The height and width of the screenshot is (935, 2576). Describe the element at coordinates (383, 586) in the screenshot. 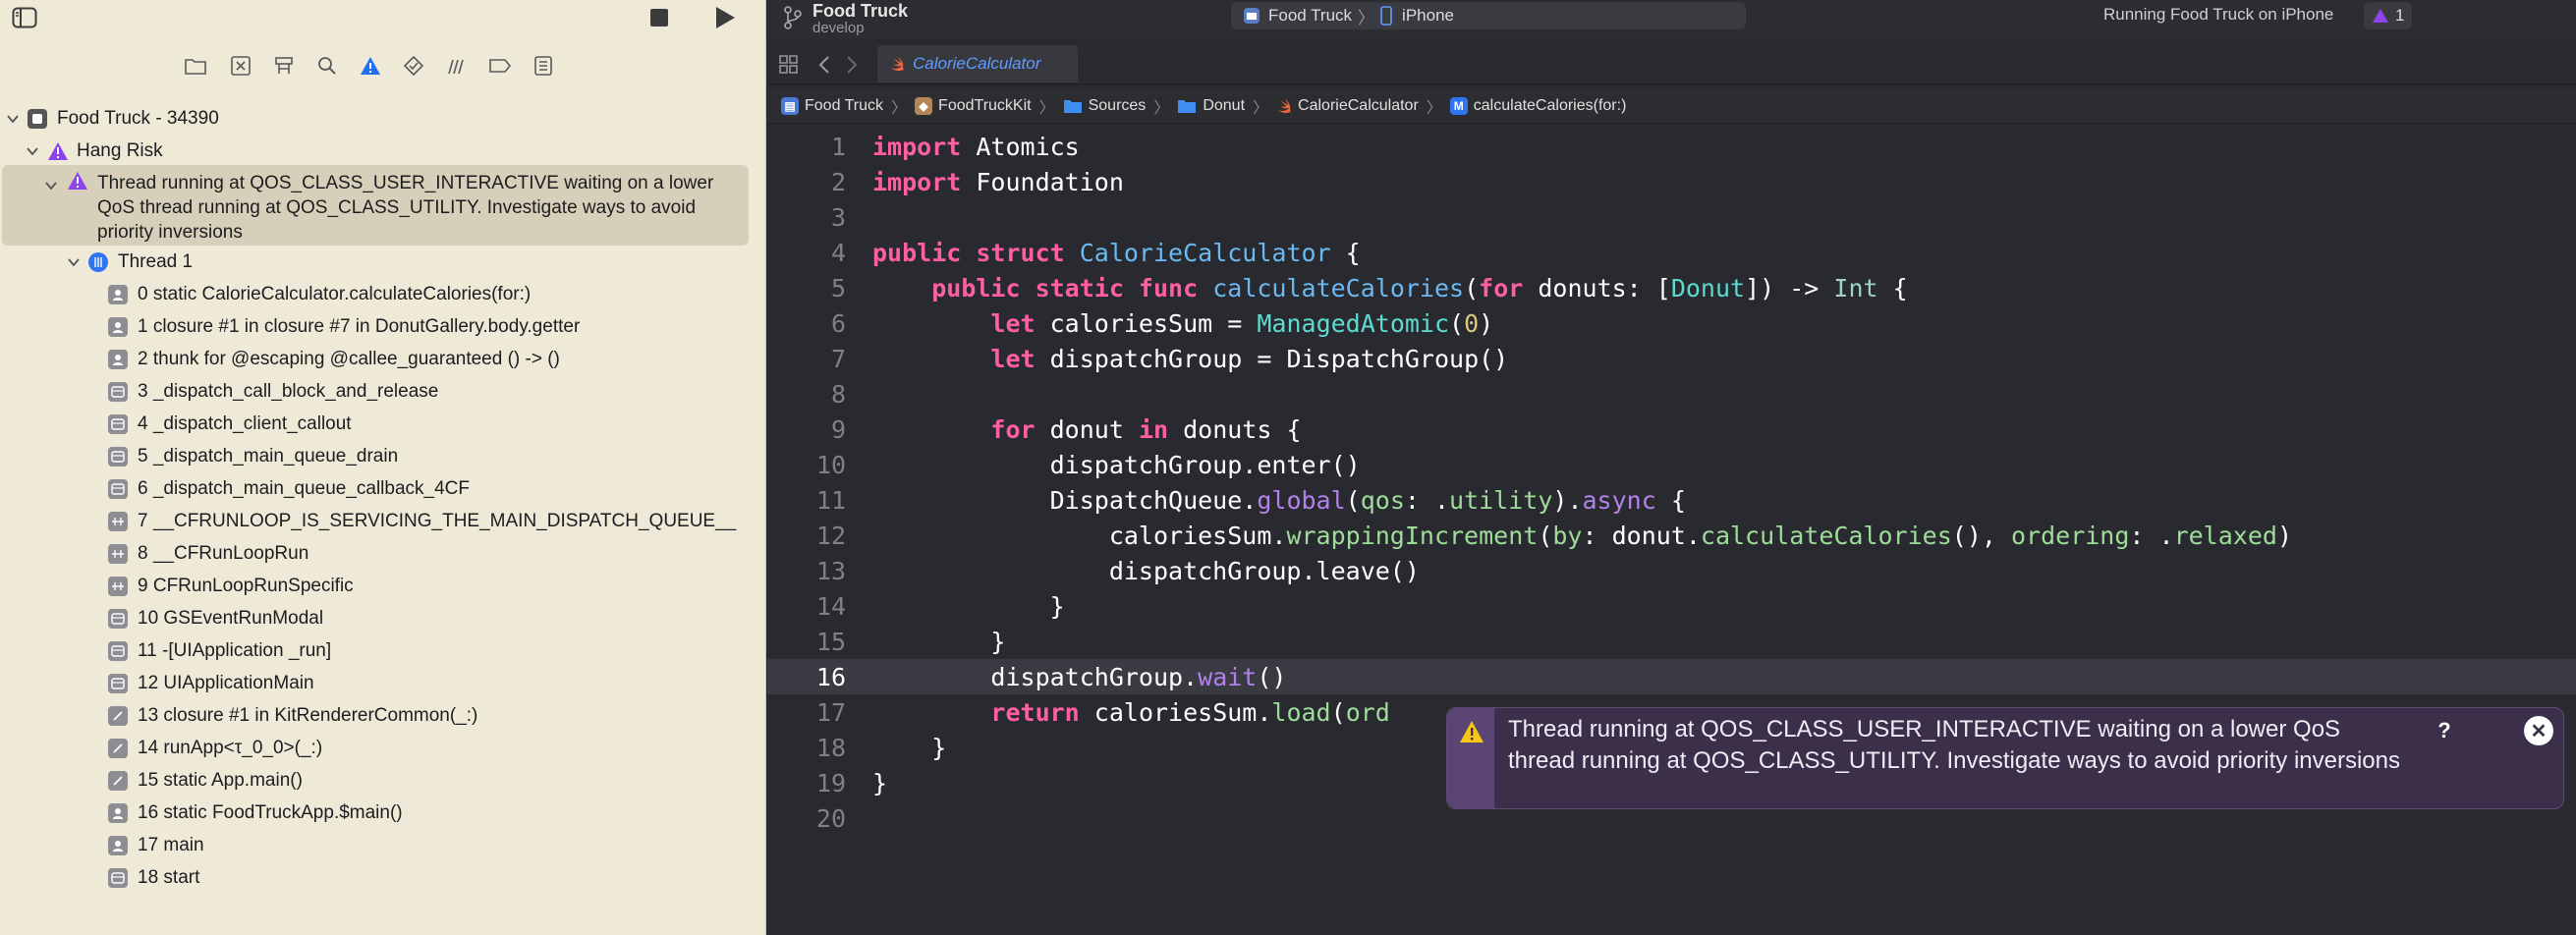

I see `stack-frame-row: 9 CFRunLoopRunSpecific` at that location.